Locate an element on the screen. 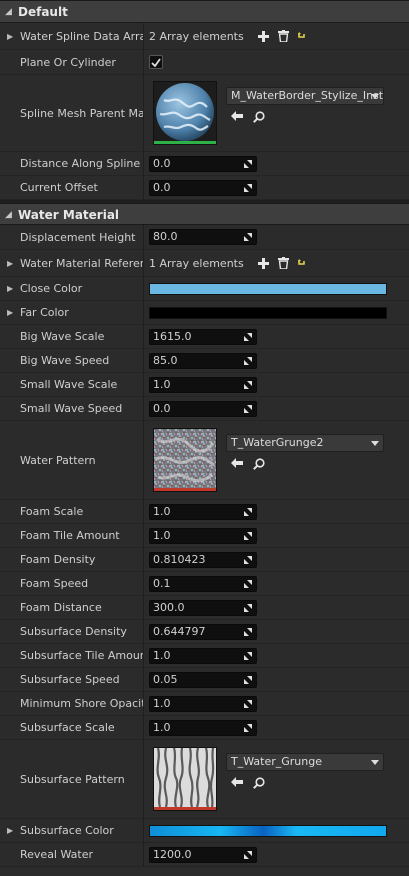 The image size is (409, 876). row-subsurface-speed: Subsurface Speed 0.05 is located at coordinates (204, 680).